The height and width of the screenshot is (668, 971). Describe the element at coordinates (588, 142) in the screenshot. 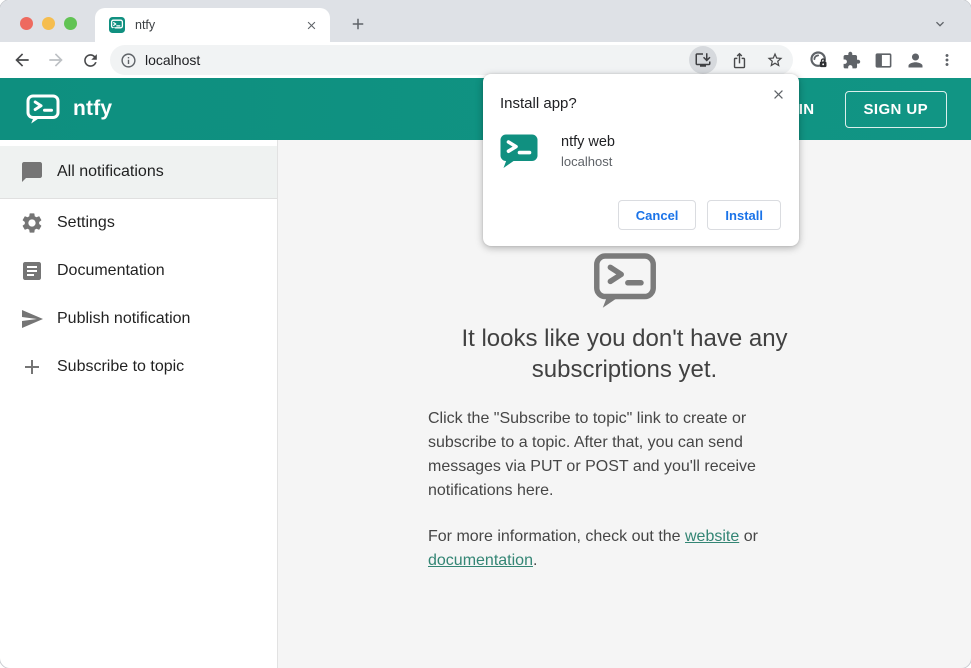

I see `dialog-app-name: ntfy web` at that location.